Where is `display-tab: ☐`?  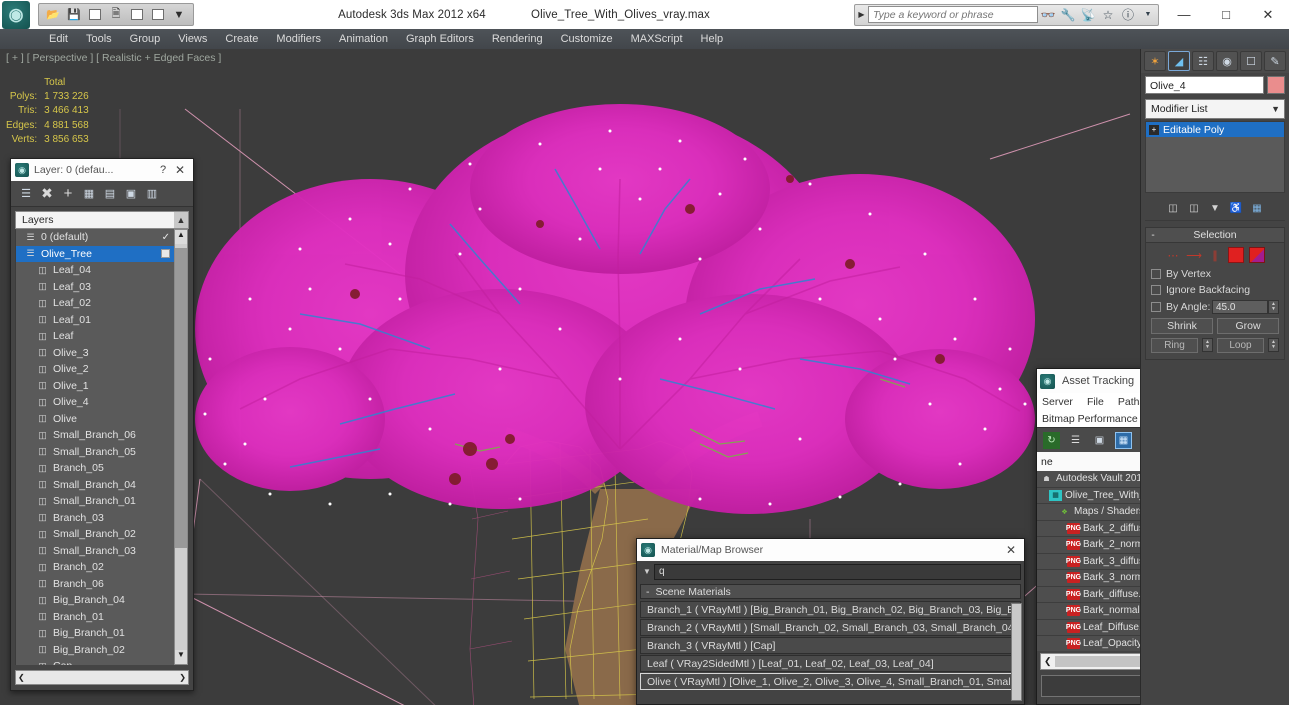 display-tab: ☐ is located at coordinates (1251, 61).